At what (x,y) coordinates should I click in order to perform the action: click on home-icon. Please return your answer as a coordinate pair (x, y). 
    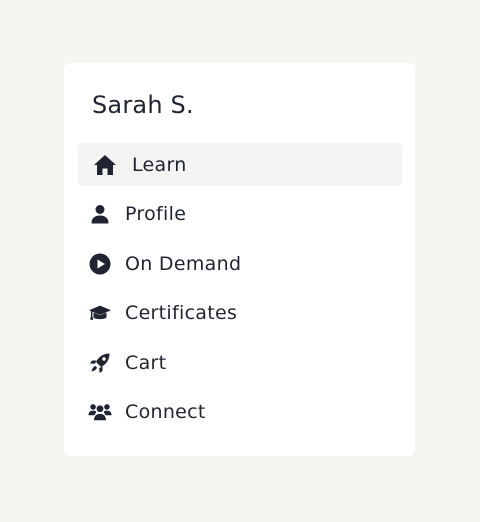
    Looking at the image, I should click on (105, 165).